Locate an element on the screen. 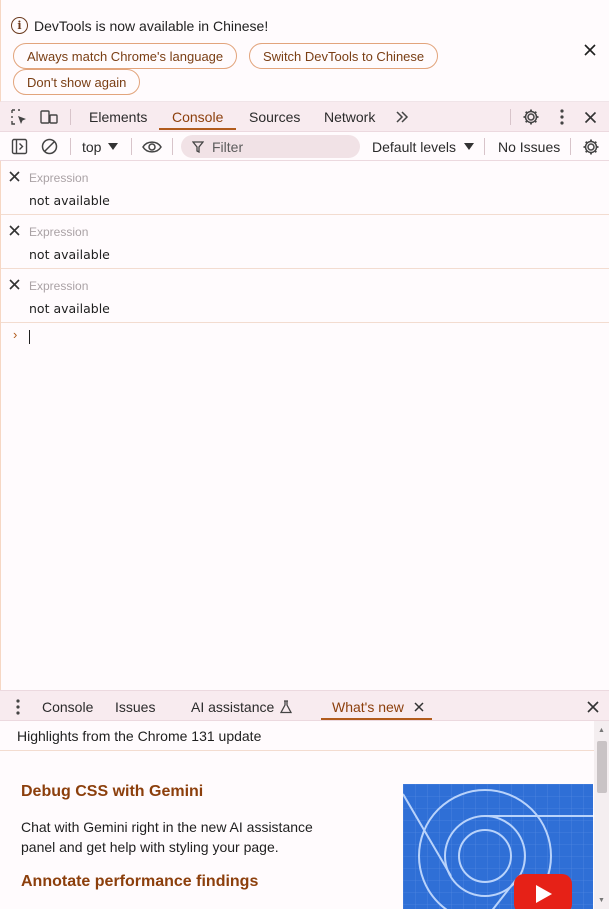  drawer-tab-ai-assistance: AI assistance is located at coordinates (242, 706).